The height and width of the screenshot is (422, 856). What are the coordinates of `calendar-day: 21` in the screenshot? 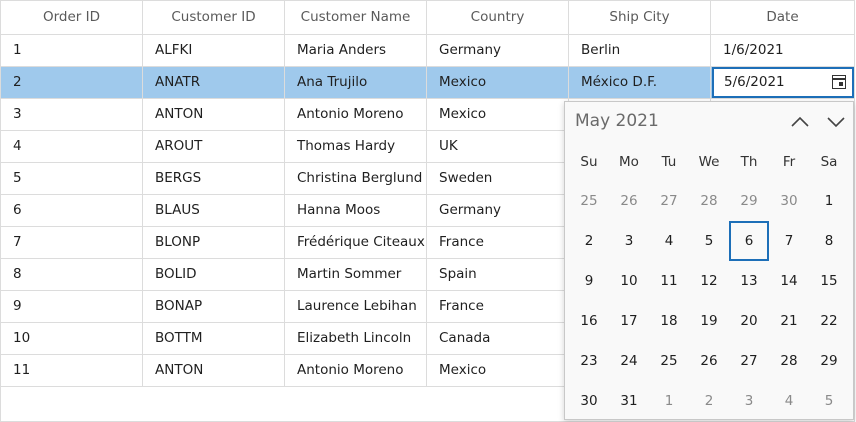 It's located at (789, 321).